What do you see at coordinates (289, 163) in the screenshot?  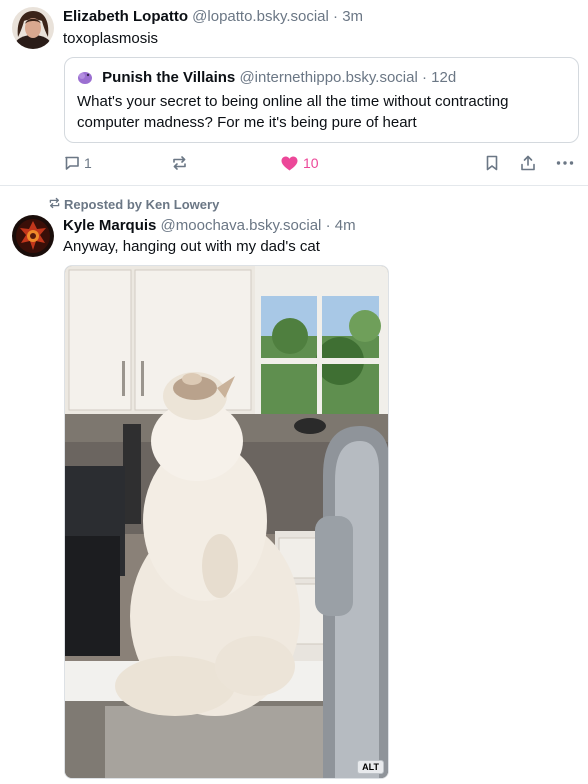 I see `heart-icon` at bounding box center [289, 163].